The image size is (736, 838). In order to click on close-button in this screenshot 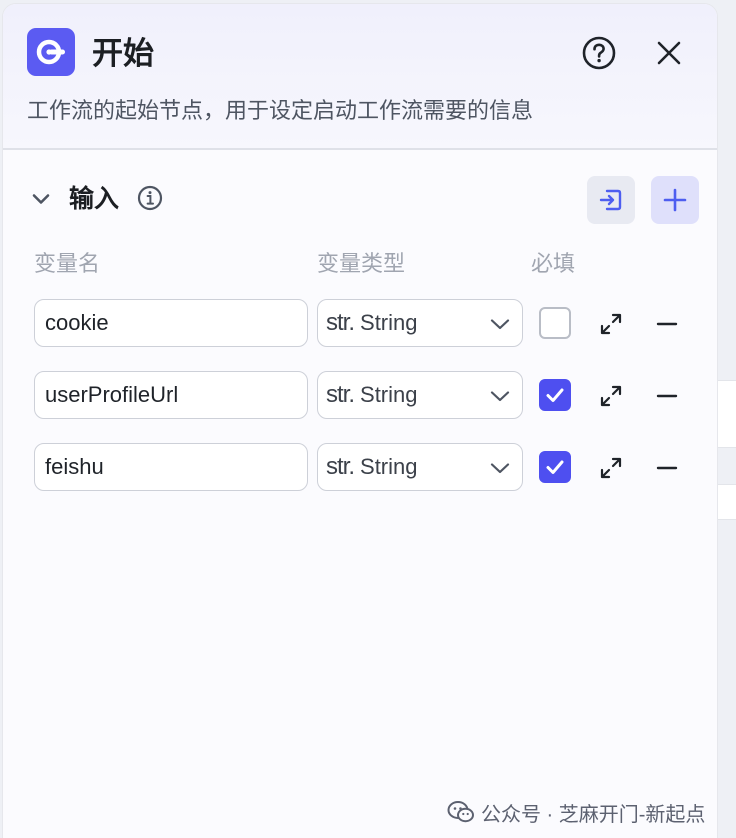, I will do `click(669, 53)`.